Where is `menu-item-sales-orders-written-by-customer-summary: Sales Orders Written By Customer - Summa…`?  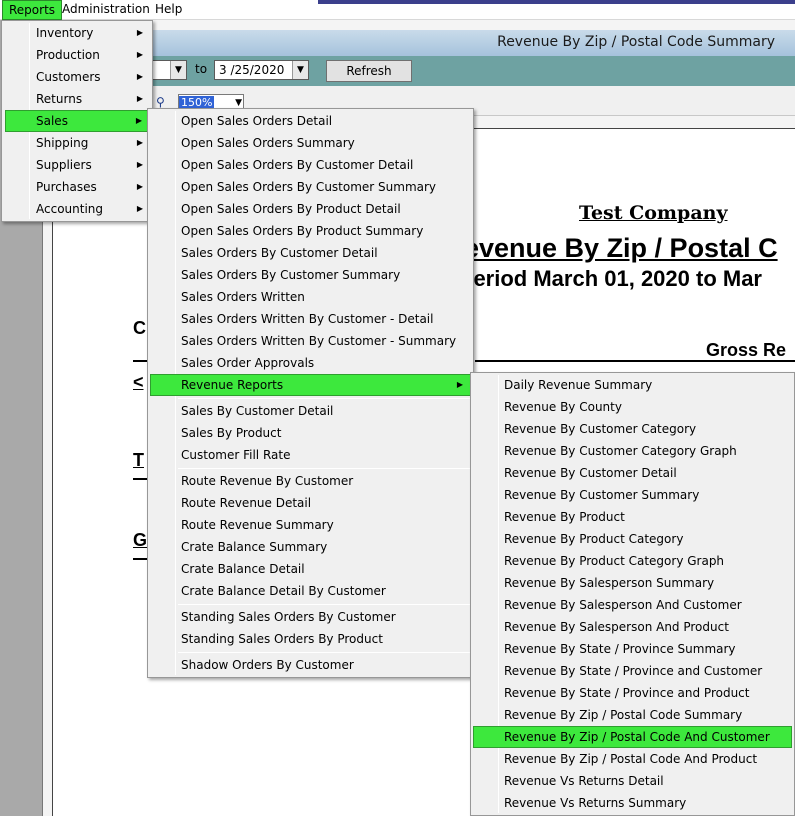 menu-item-sales-orders-written-by-customer-summary: Sales Orders Written By Customer - Summa… is located at coordinates (310, 341).